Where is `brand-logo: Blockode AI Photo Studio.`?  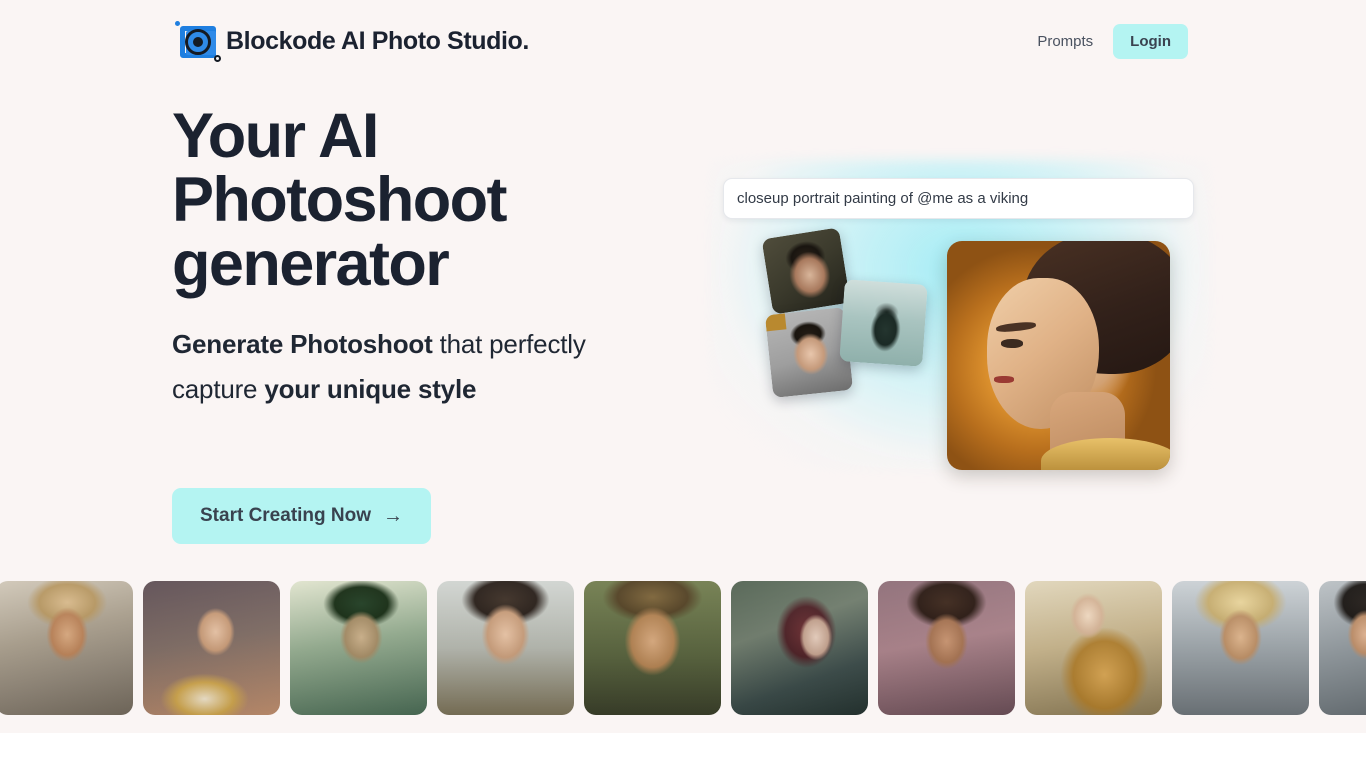 brand-logo: Blockode AI Photo Studio. is located at coordinates (350, 41).